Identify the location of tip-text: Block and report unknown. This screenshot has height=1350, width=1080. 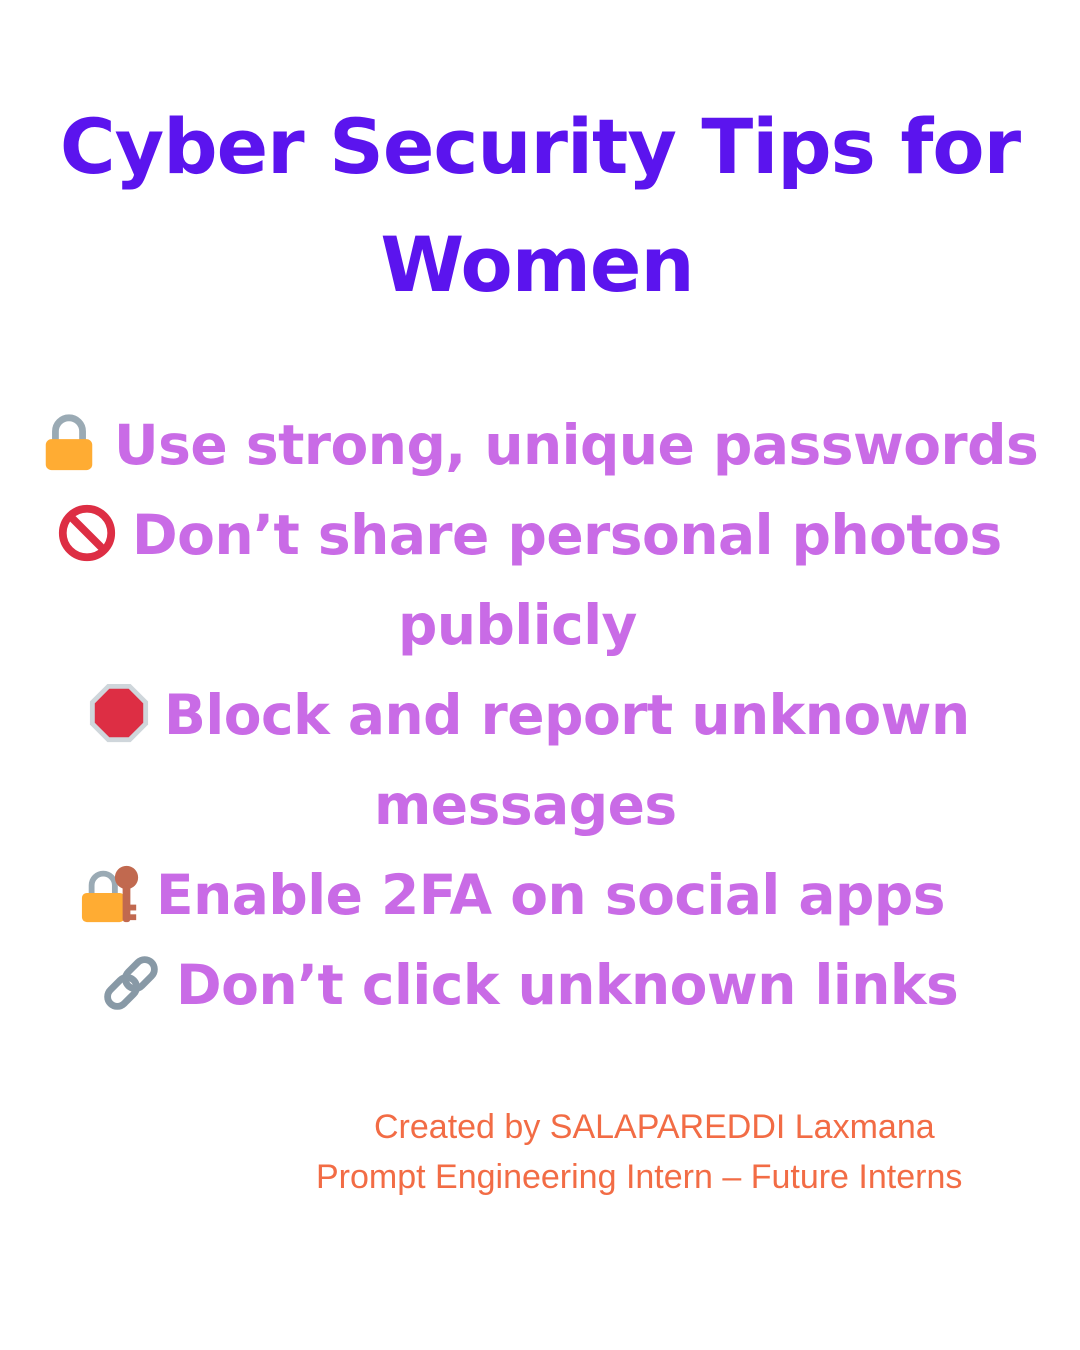
(567, 715).